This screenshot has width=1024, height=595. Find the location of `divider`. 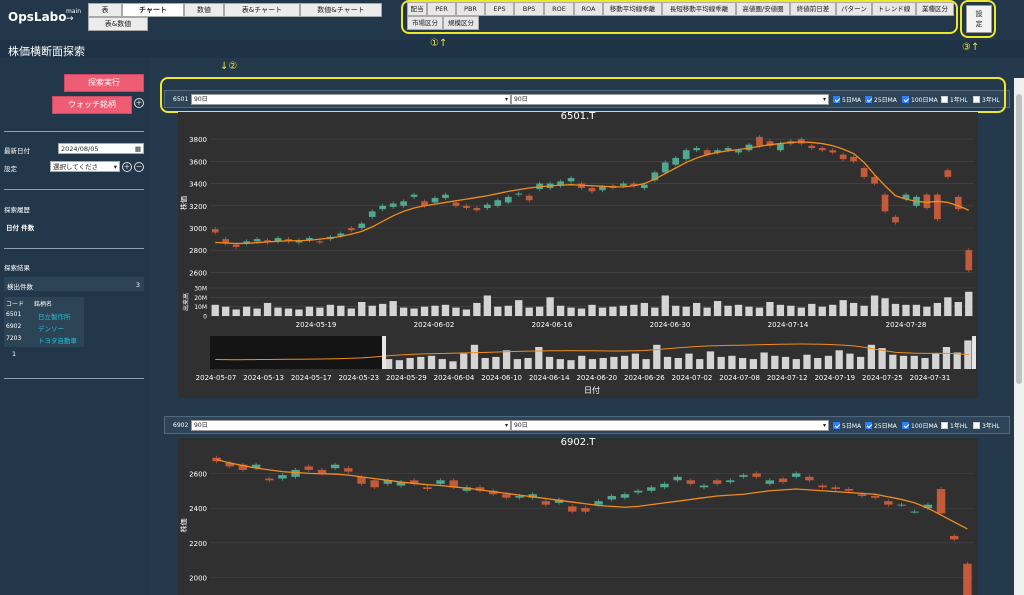

divider is located at coordinates (74, 378).